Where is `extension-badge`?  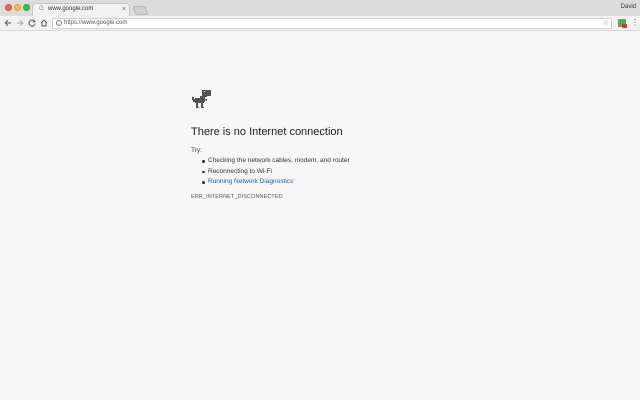
extension-badge is located at coordinates (624, 26).